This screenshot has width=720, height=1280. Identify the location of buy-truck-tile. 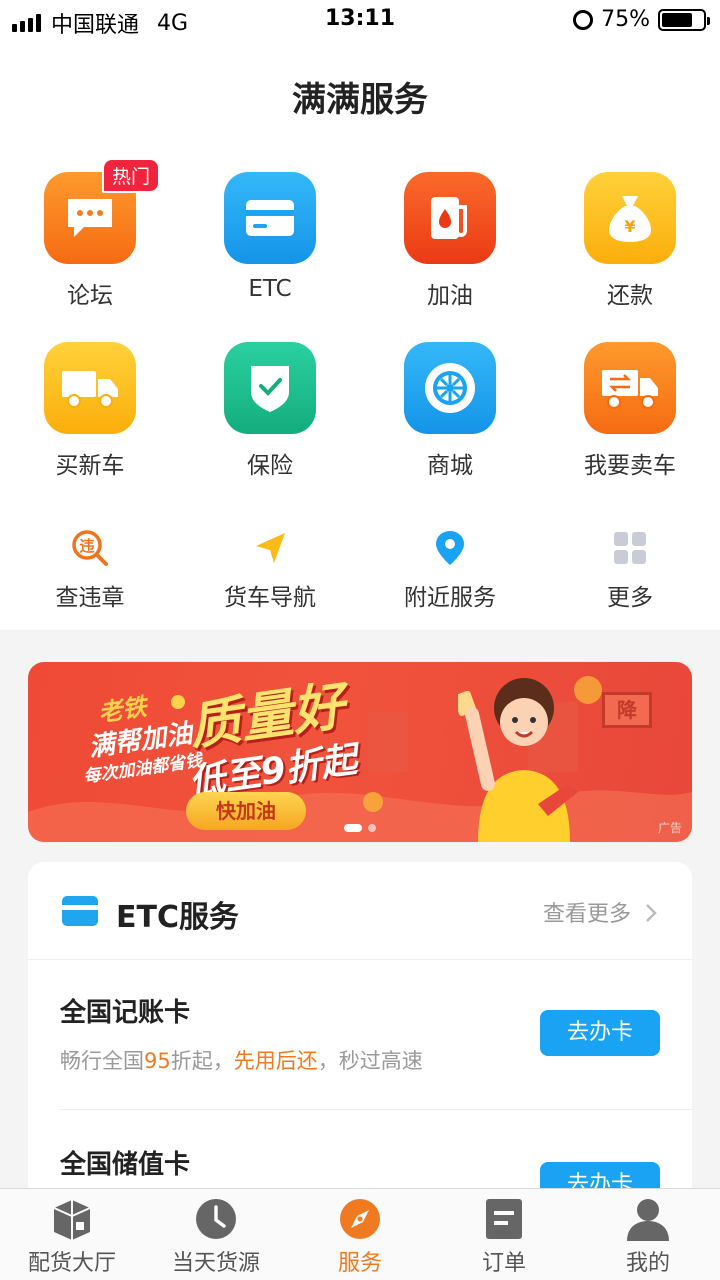
(90, 388).